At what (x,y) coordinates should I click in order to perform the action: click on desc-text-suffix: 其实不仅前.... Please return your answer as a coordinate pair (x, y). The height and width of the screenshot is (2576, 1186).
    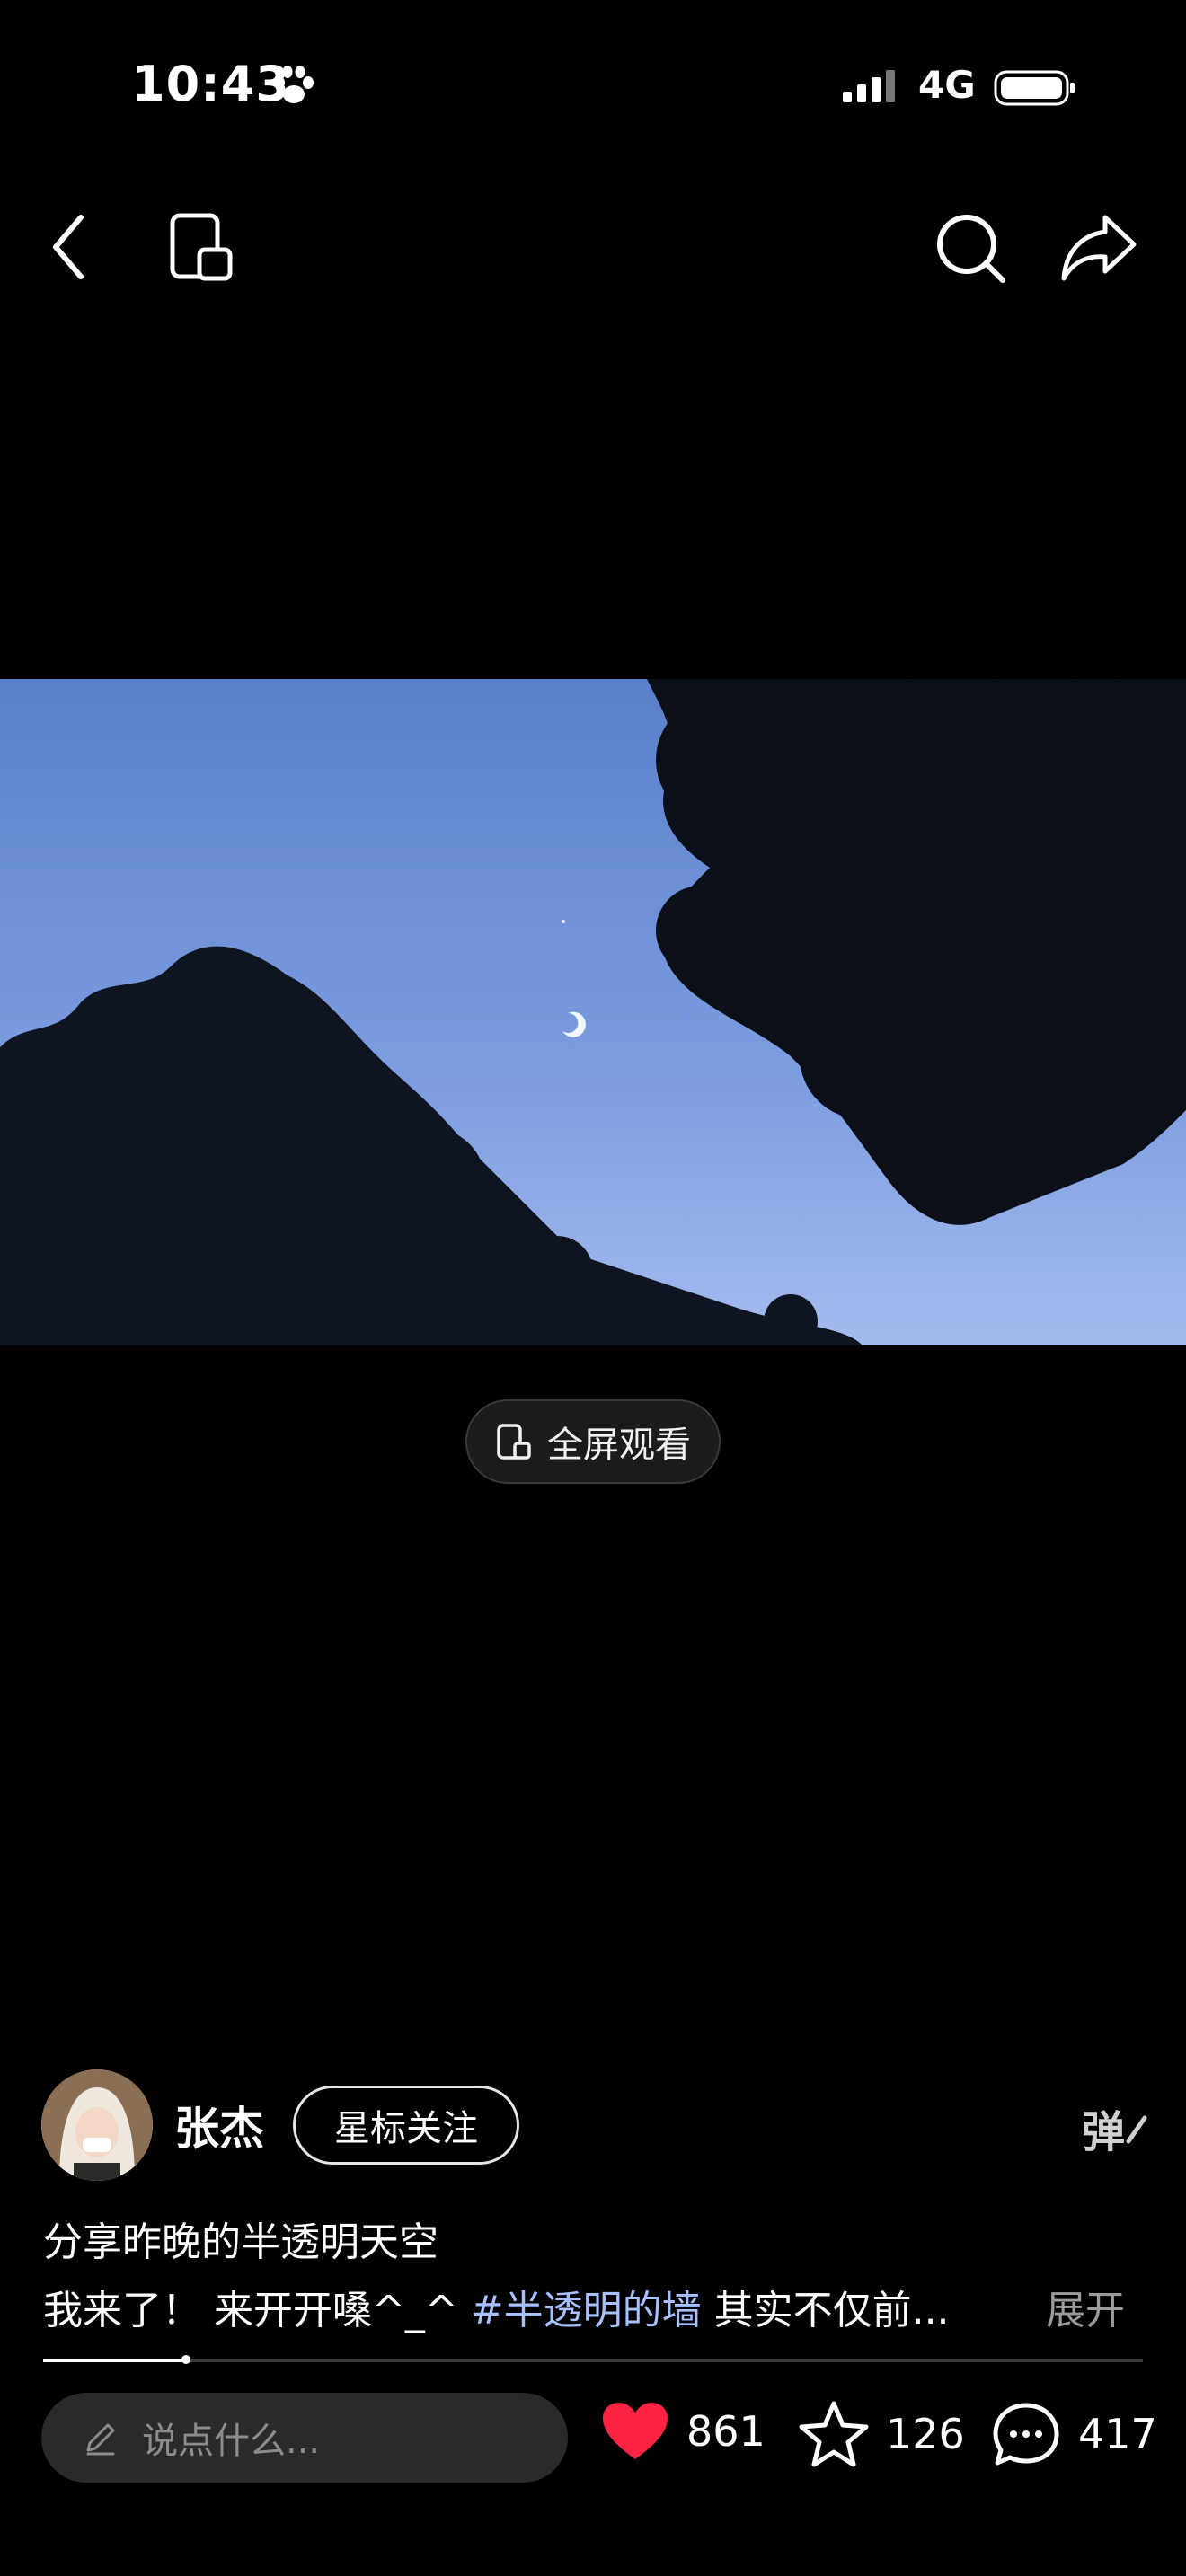
    Looking at the image, I should click on (825, 2310).